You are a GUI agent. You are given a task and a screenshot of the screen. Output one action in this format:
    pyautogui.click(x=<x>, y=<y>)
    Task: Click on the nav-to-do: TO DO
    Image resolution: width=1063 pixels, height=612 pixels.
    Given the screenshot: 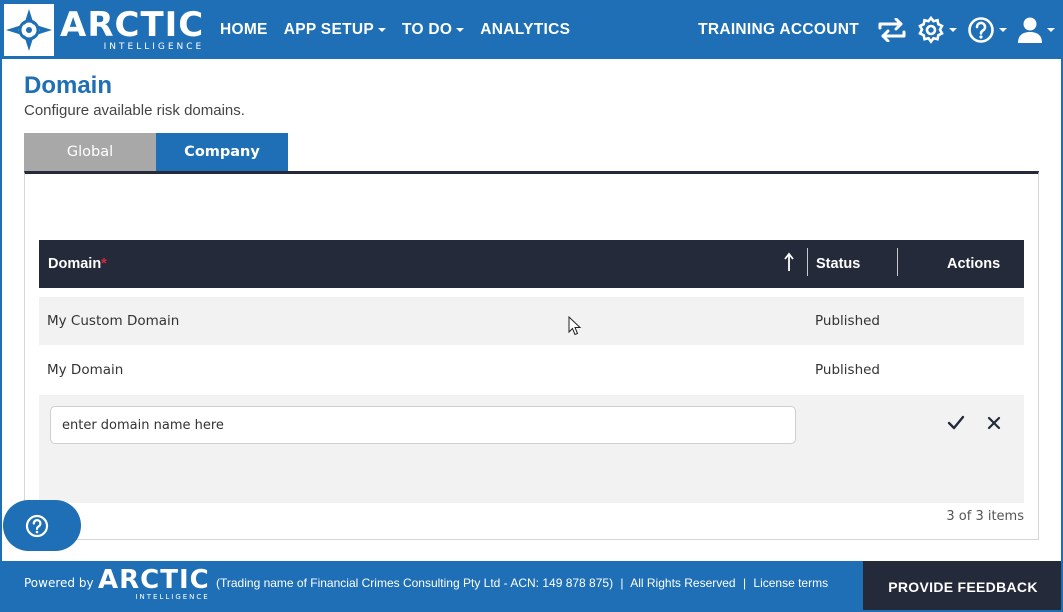 What is the action you would take?
    pyautogui.click(x=433, y=29)
    